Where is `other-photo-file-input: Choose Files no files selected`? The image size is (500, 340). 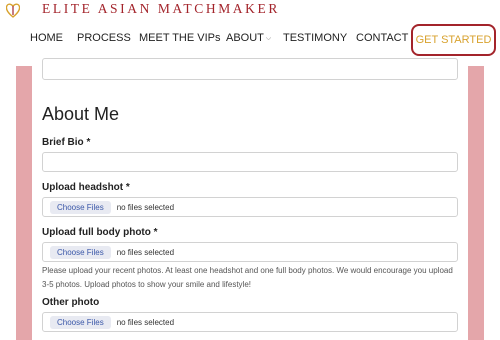
other-photo-file-input: Choose Files no files selected is located at coordinates (250, 322).